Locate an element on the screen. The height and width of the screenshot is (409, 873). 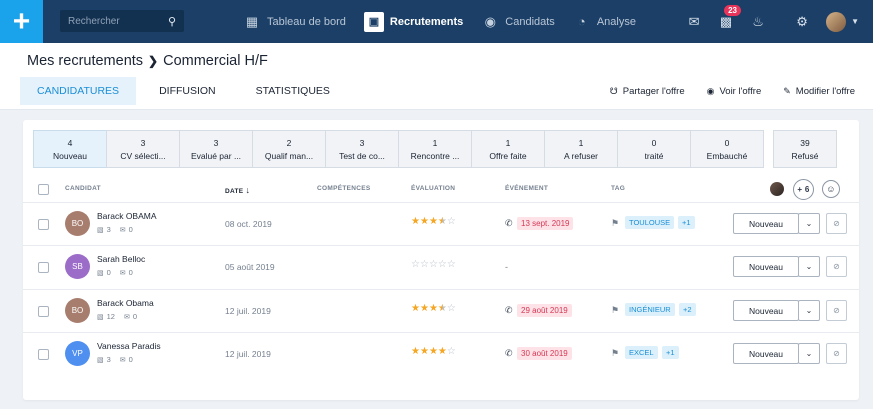
search-input is located at coordinates (116, 21).